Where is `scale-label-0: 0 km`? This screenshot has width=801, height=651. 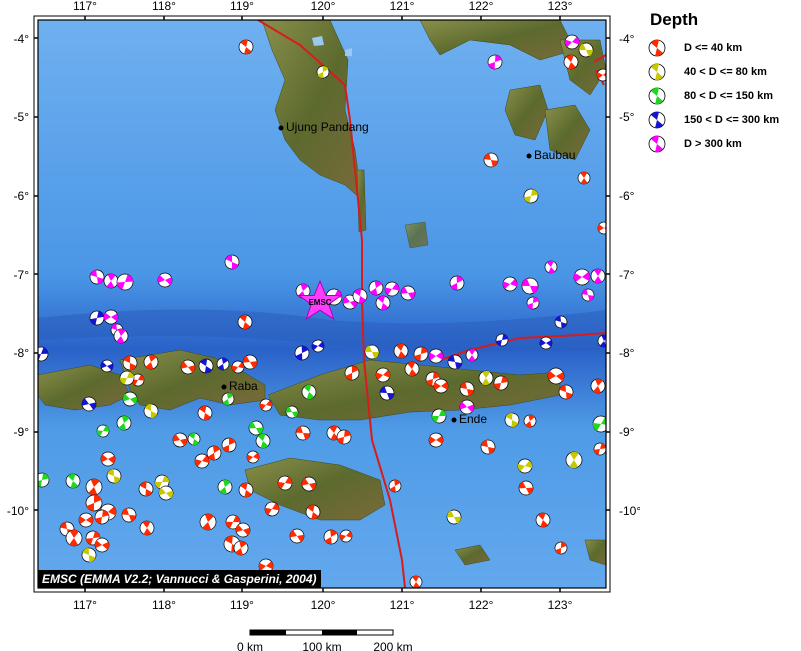
scale-label-0: 0 km is located at coordinates (250, 645).